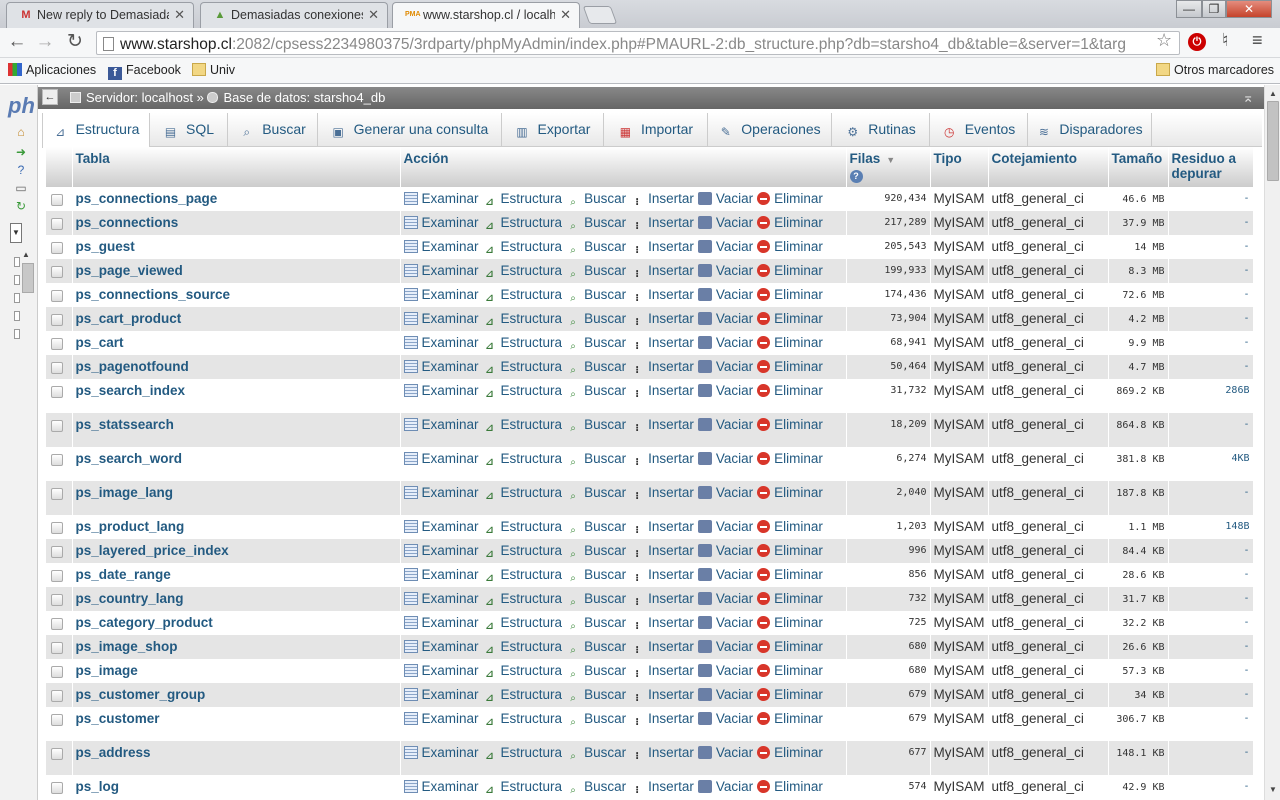 The width and height of the screenshot is (1280, 800). Describe the element at coordinates (236, 787) in the screenshot. I see `table-name-link: ps_log` at that location.